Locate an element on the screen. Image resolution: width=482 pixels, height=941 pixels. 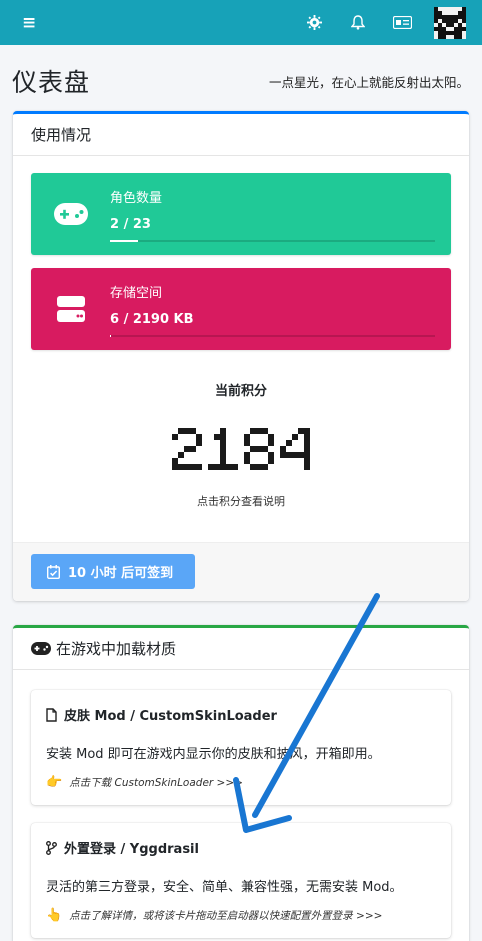
skin-mod-link-row: 👉 点击下载 CustomSkinLoader >>> is located at coordinates (241, 782).